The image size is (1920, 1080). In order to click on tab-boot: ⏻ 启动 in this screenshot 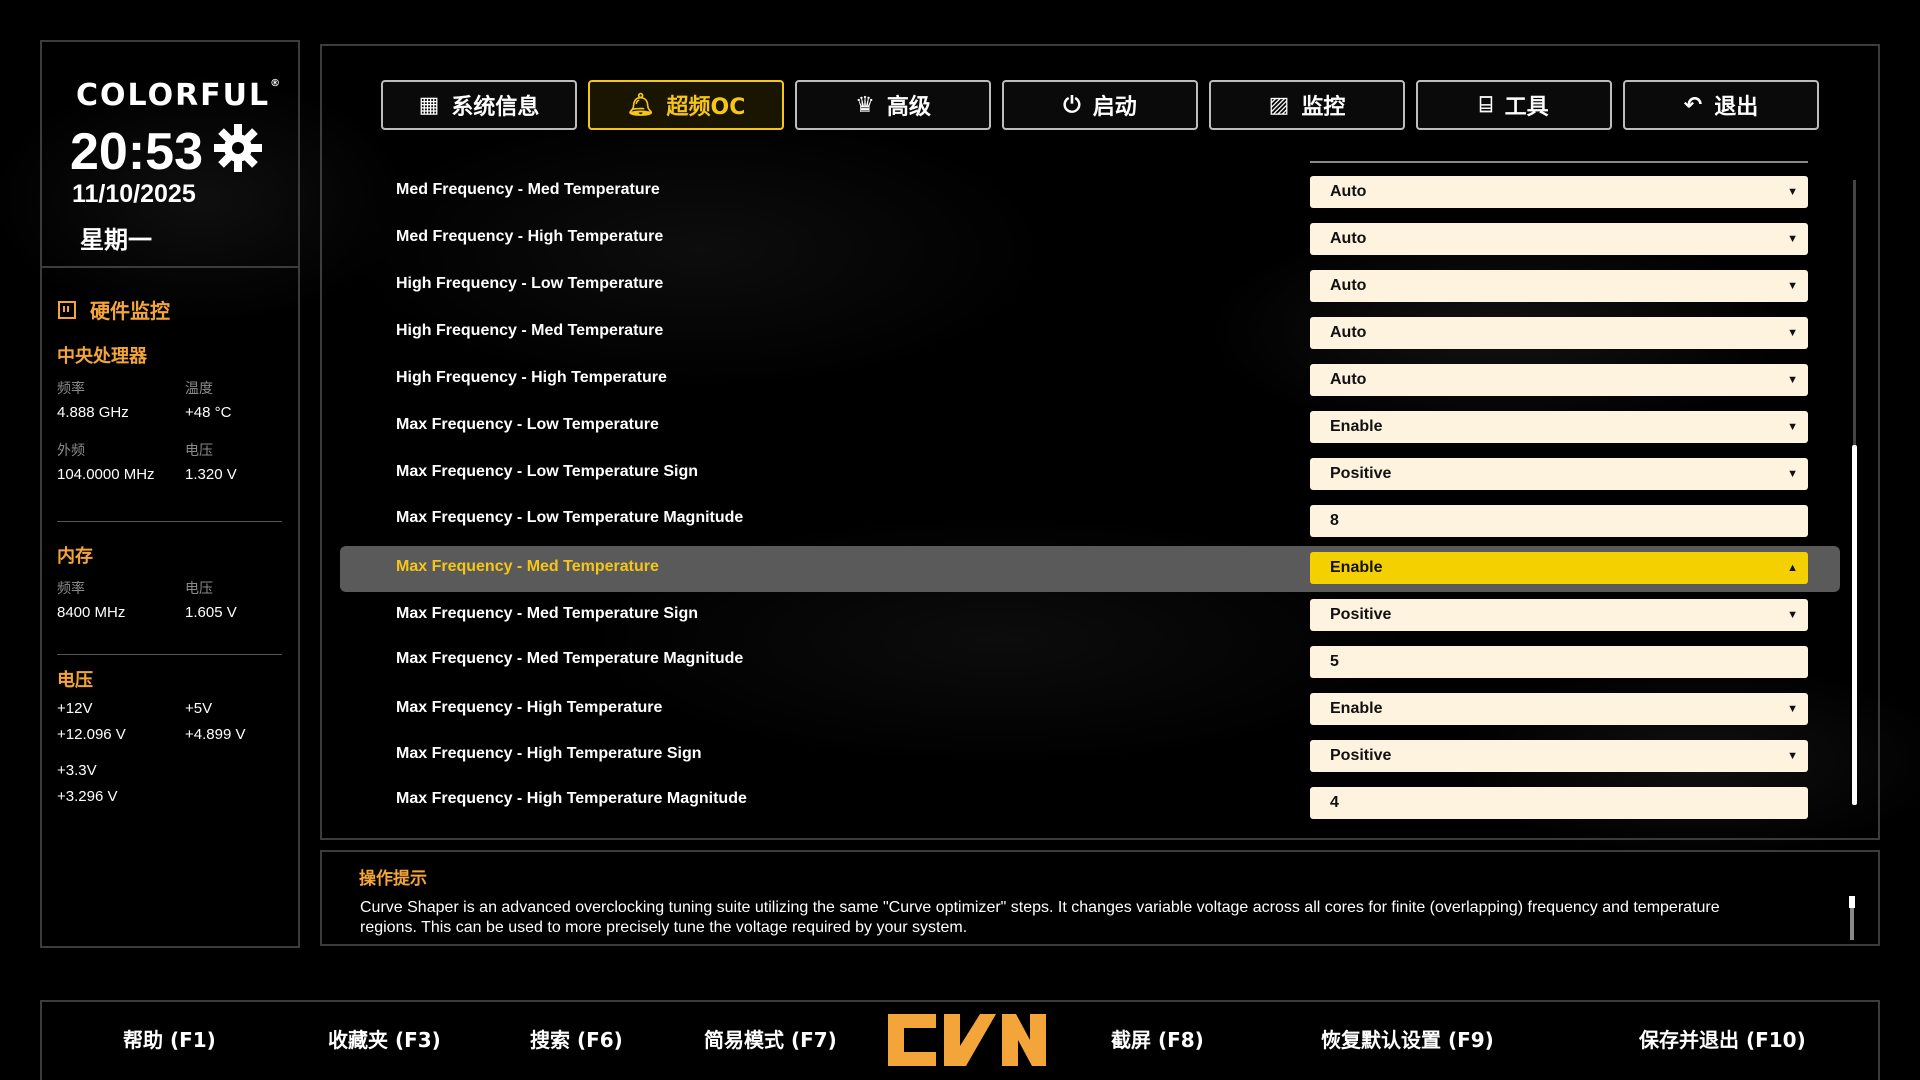, I will do `click(1100, 105)`.